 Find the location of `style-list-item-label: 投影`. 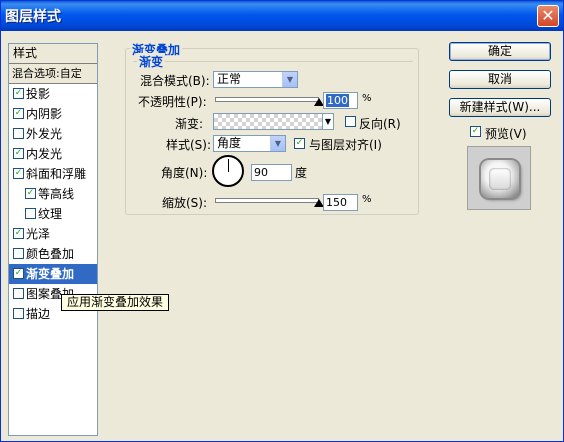

style-list-item-label: 投影 is located at coordinates (38, 94).